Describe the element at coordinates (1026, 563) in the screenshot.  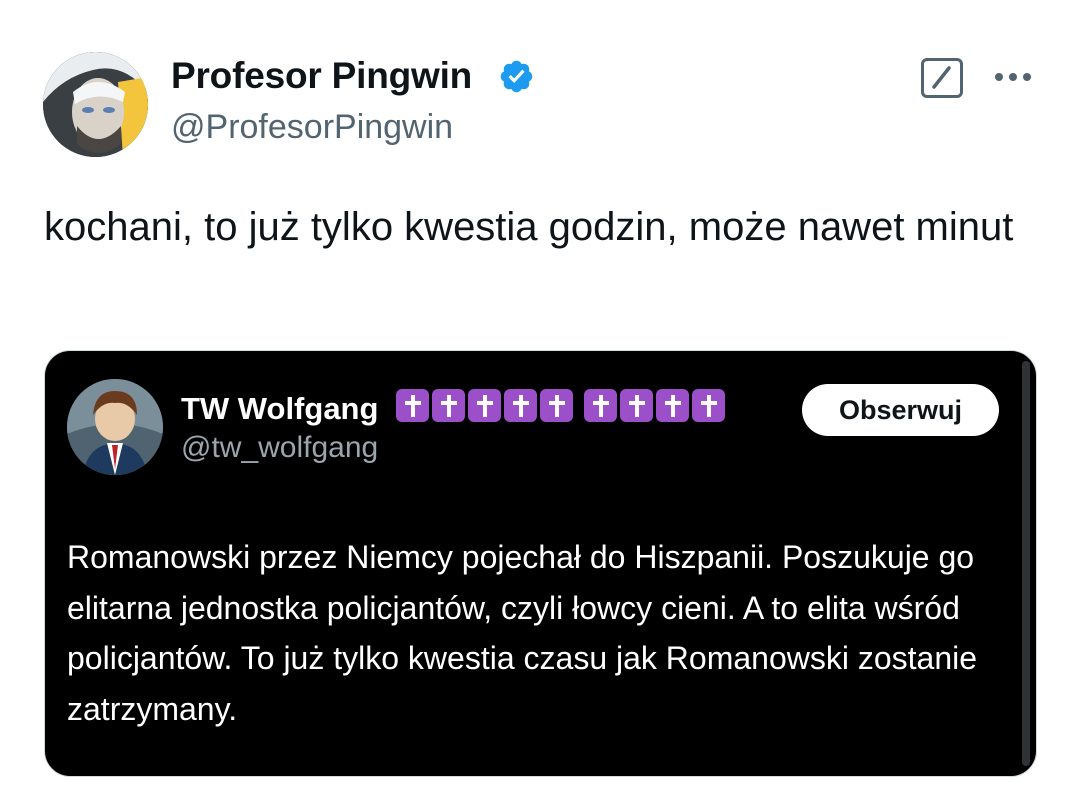
I see `embedded-scrollbar` at that location.